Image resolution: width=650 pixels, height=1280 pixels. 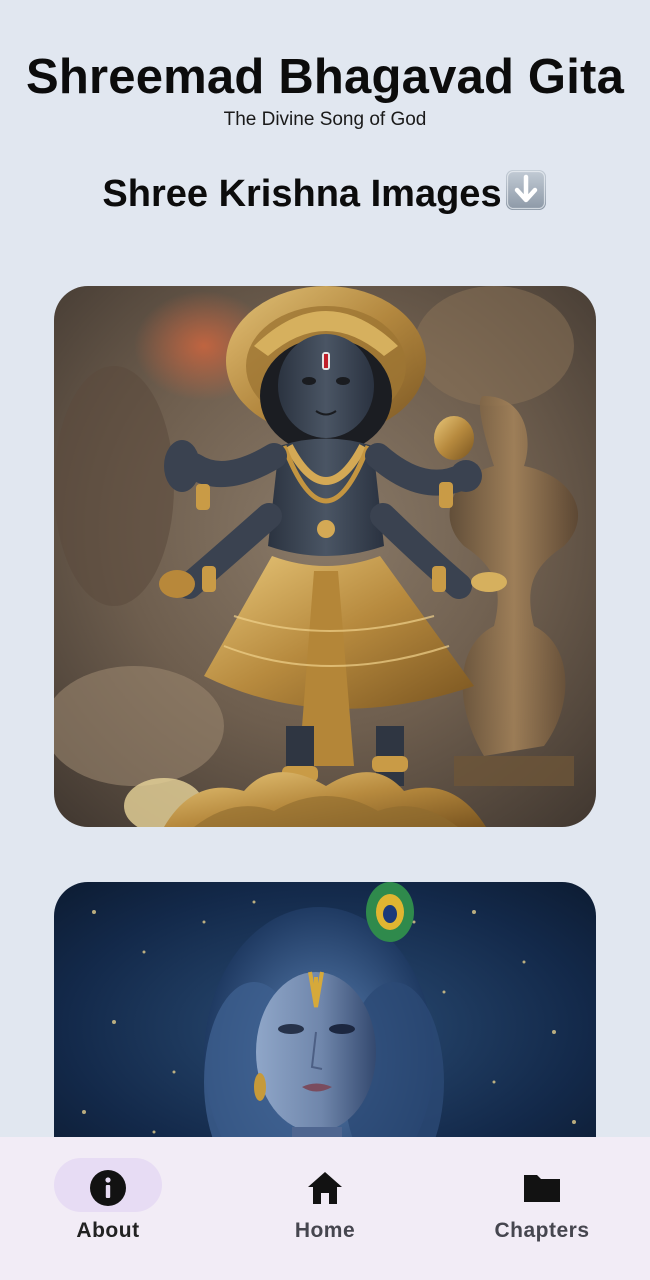 I want to click on info-icon, so click(x=108, y=1188).